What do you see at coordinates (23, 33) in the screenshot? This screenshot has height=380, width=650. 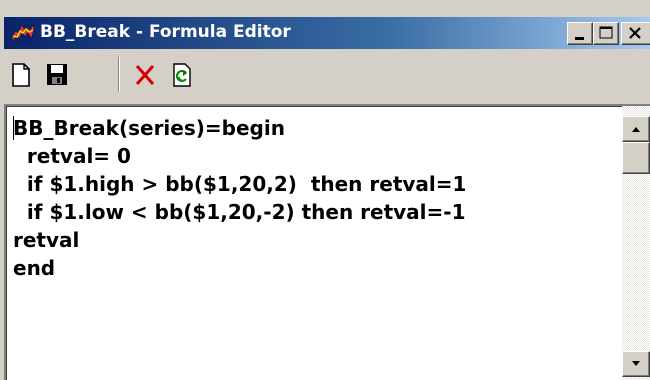 I see `chart-app-icon` at bounding box center [23, 33].